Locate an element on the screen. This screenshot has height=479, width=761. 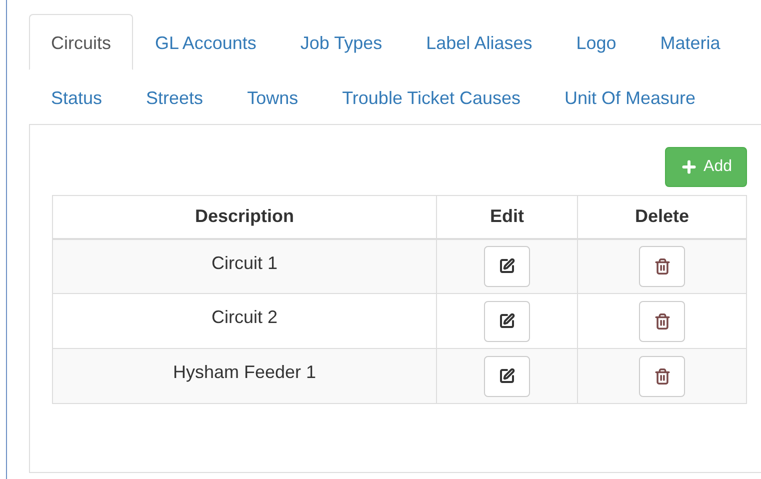
tab: GL Accounts is located at coordinates (205, 42).